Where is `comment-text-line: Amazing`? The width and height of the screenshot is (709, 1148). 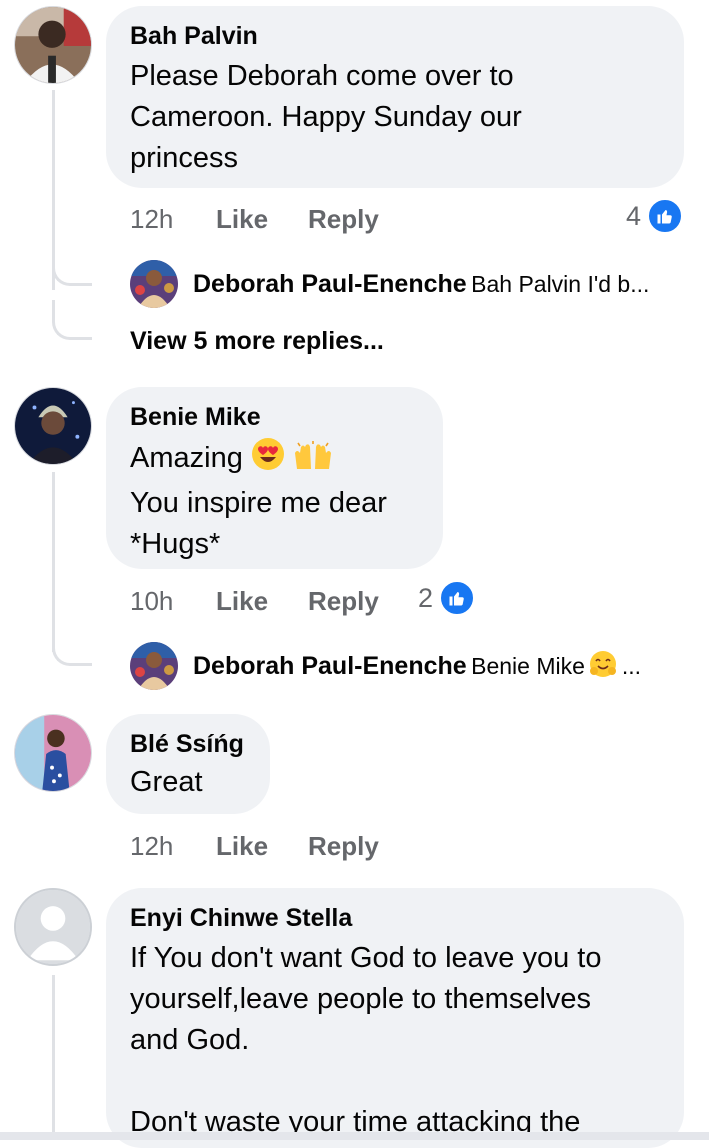 comment-text-line: Amazing is located at coordinates (274, 460).